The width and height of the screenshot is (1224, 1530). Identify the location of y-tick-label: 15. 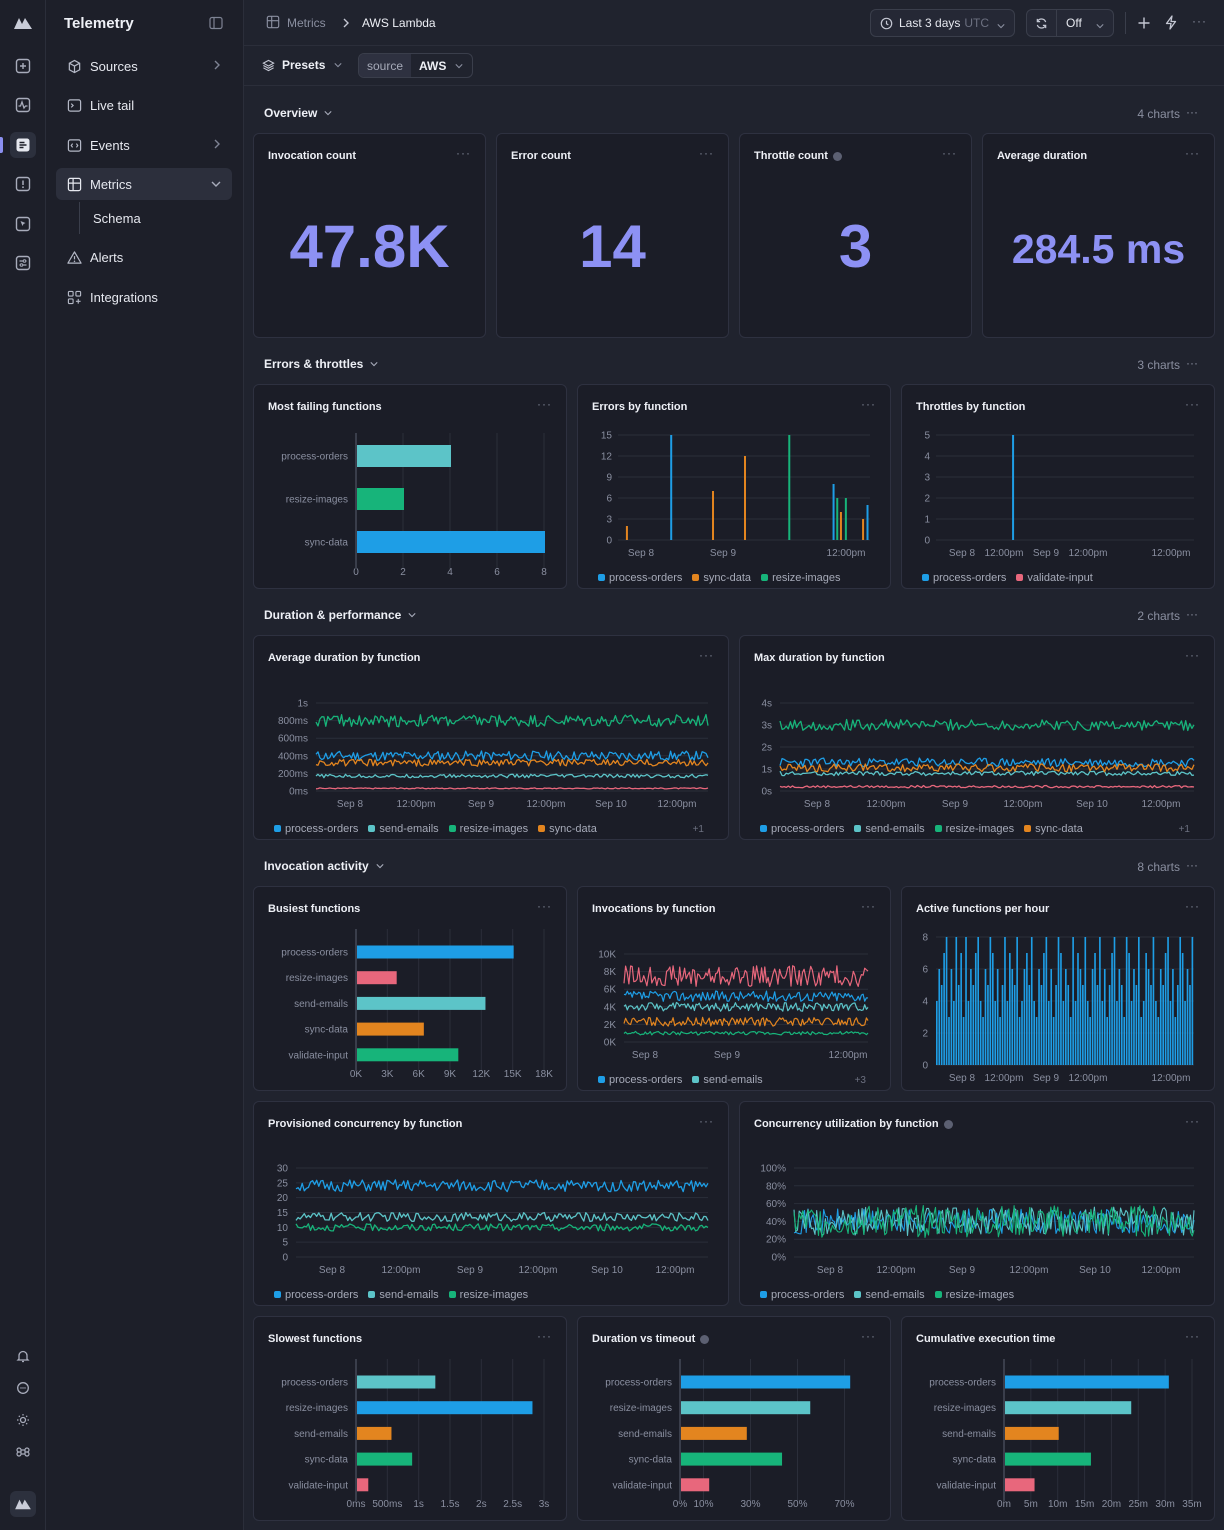
(283, 1213).